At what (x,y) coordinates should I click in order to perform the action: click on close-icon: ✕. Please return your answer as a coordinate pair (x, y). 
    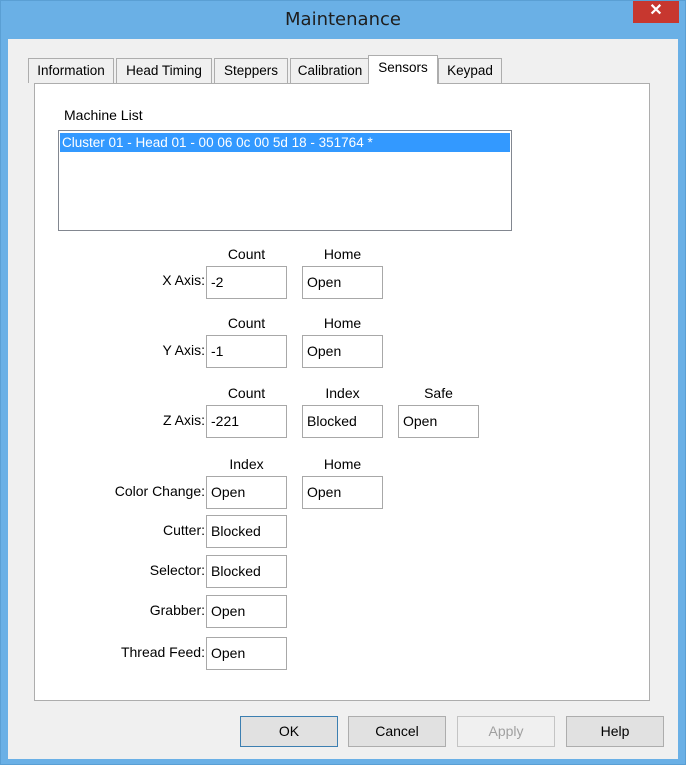
    Looking at the image, I should click on (656, 10).